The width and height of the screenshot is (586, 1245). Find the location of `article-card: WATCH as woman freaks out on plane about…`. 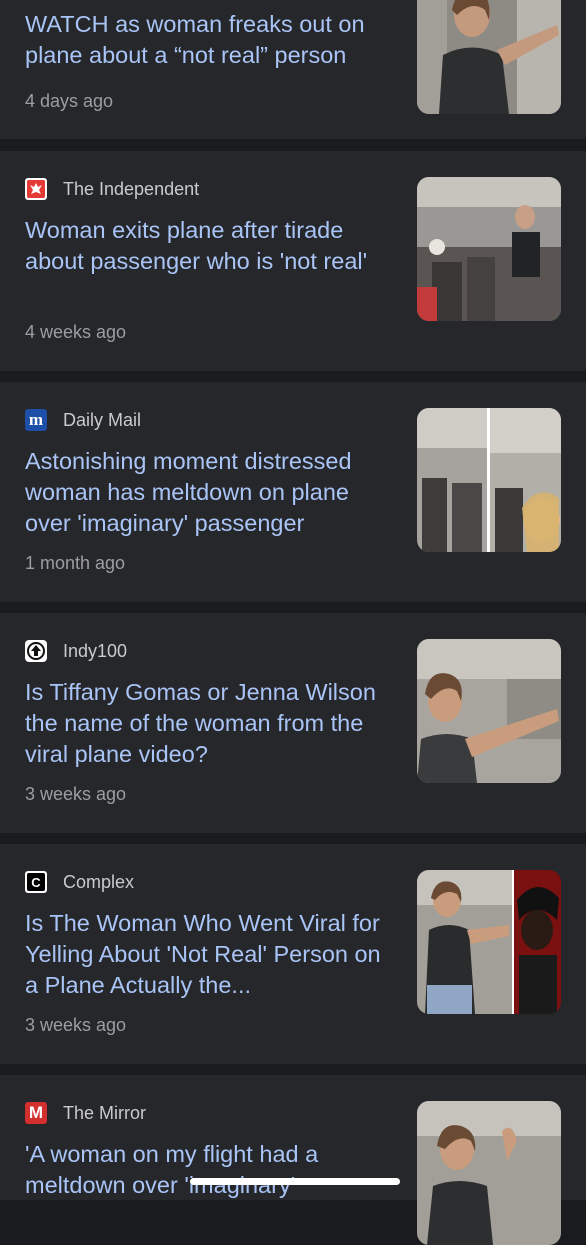

article-card: WATCH as woman freaks out on plane about… is located at coordinates (293, 69).